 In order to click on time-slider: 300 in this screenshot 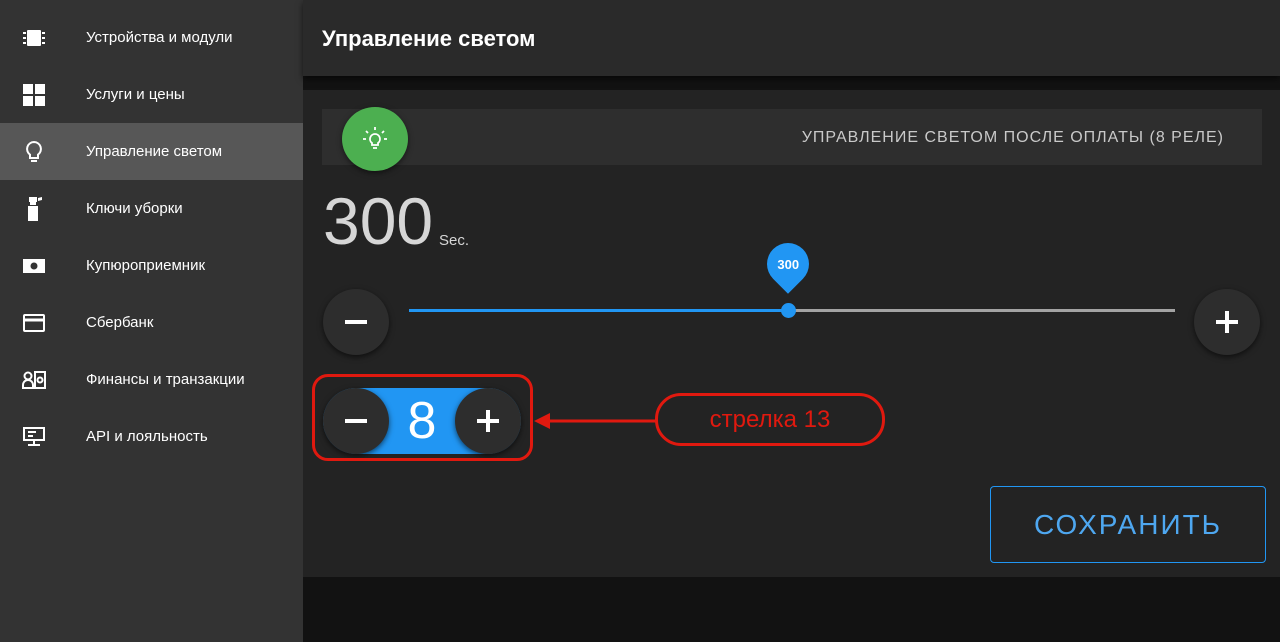, I will do `click(792, 276)`.